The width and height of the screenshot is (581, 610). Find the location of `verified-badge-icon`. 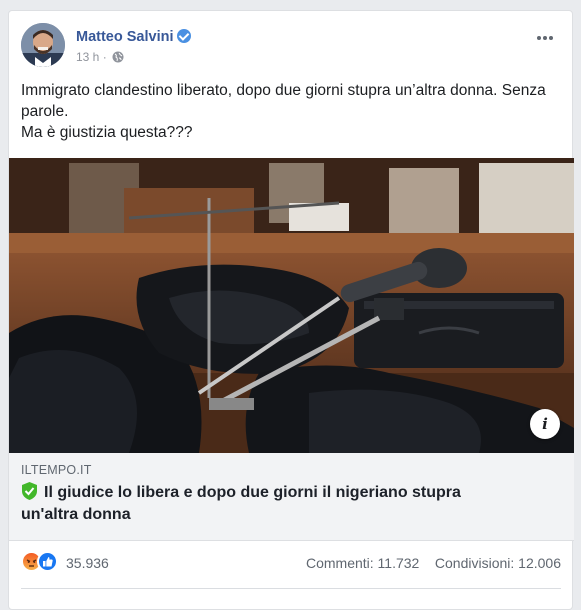

verified-badge-icon is located at coordinates (183, 36).